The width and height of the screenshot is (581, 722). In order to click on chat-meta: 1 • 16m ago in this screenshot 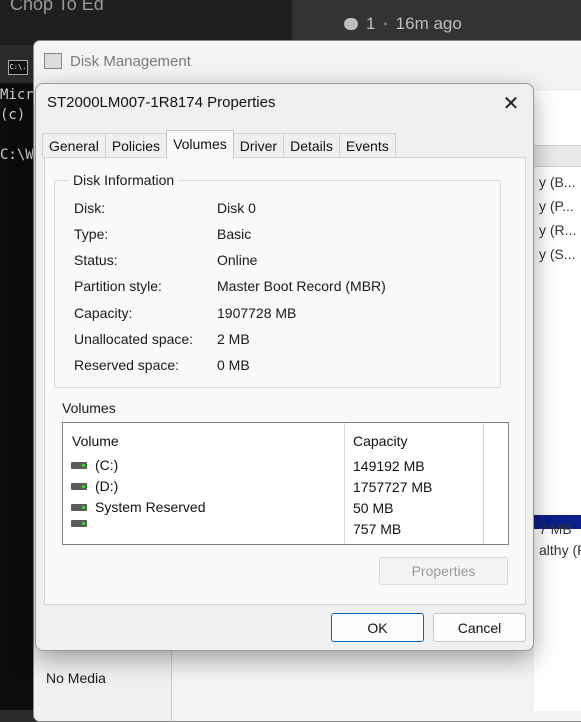, I will do `click(403, 24)`.